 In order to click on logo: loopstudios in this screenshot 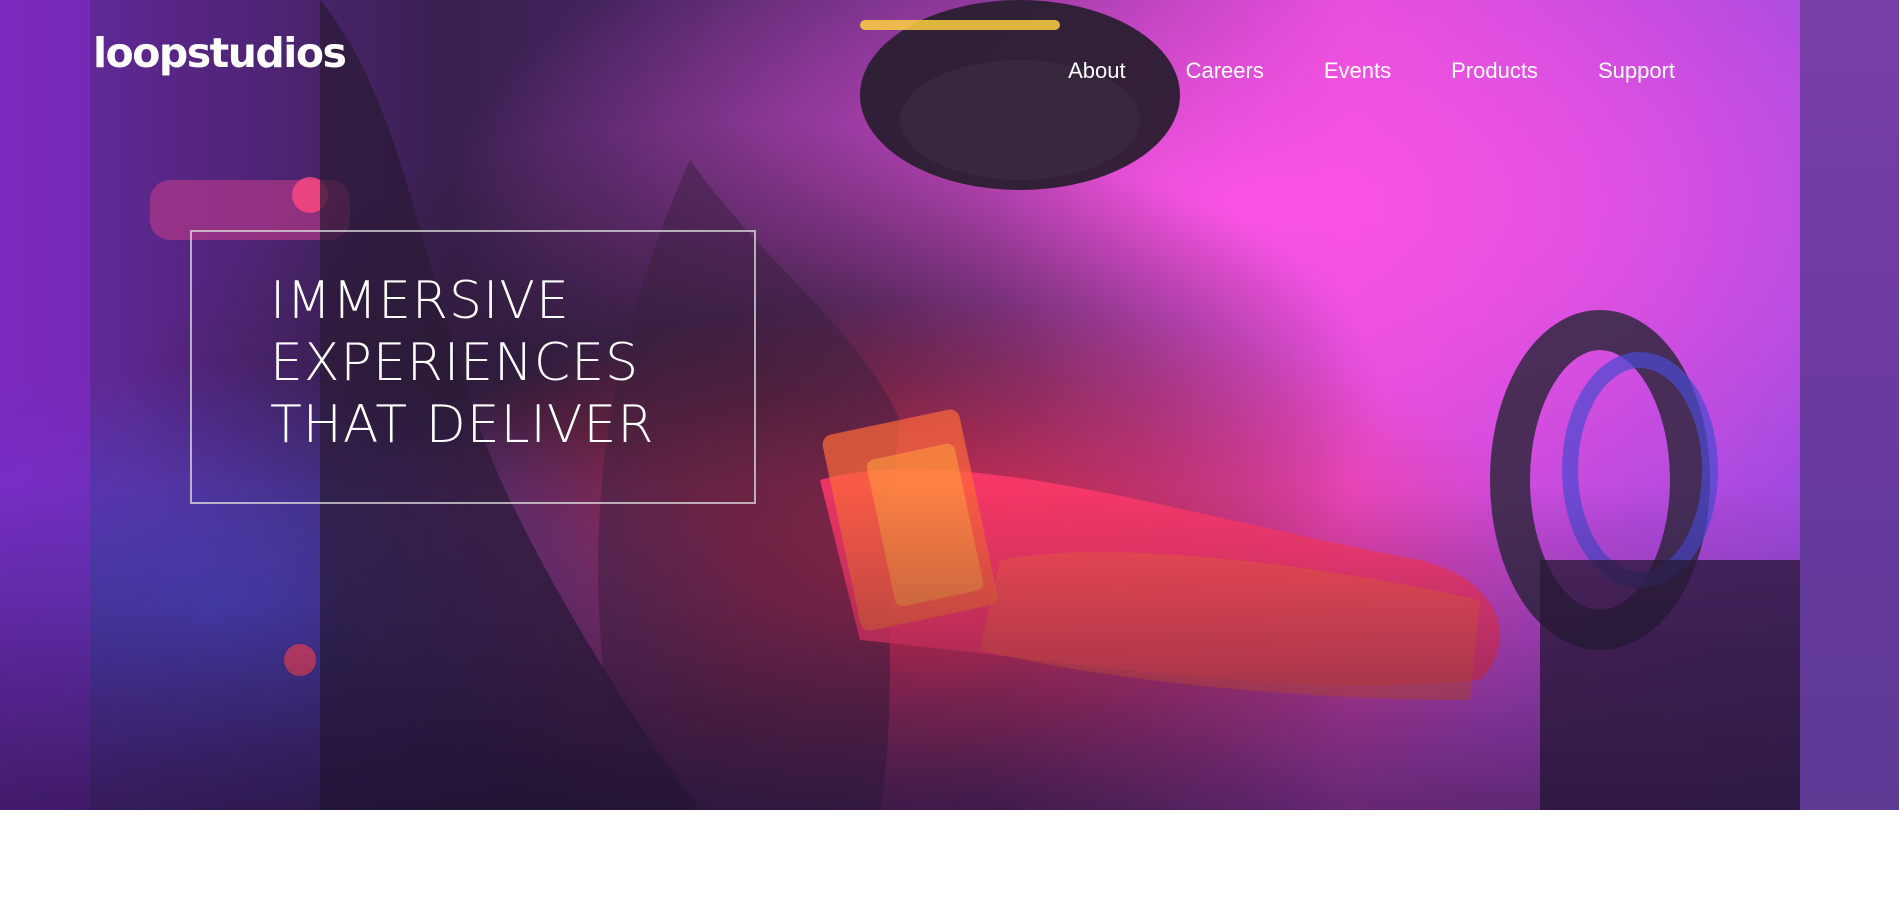, I will do `click(220, 53)`.